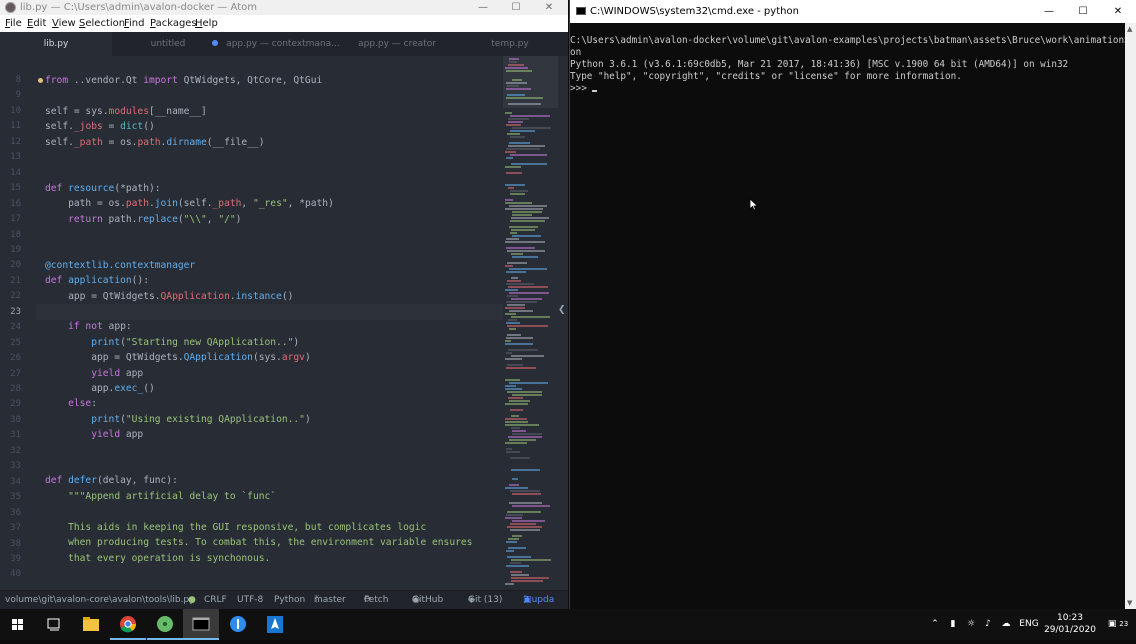 The height and width of the screenshot is (644, 1136). I want to click on battery-icon: ▮, so click(953, 624).